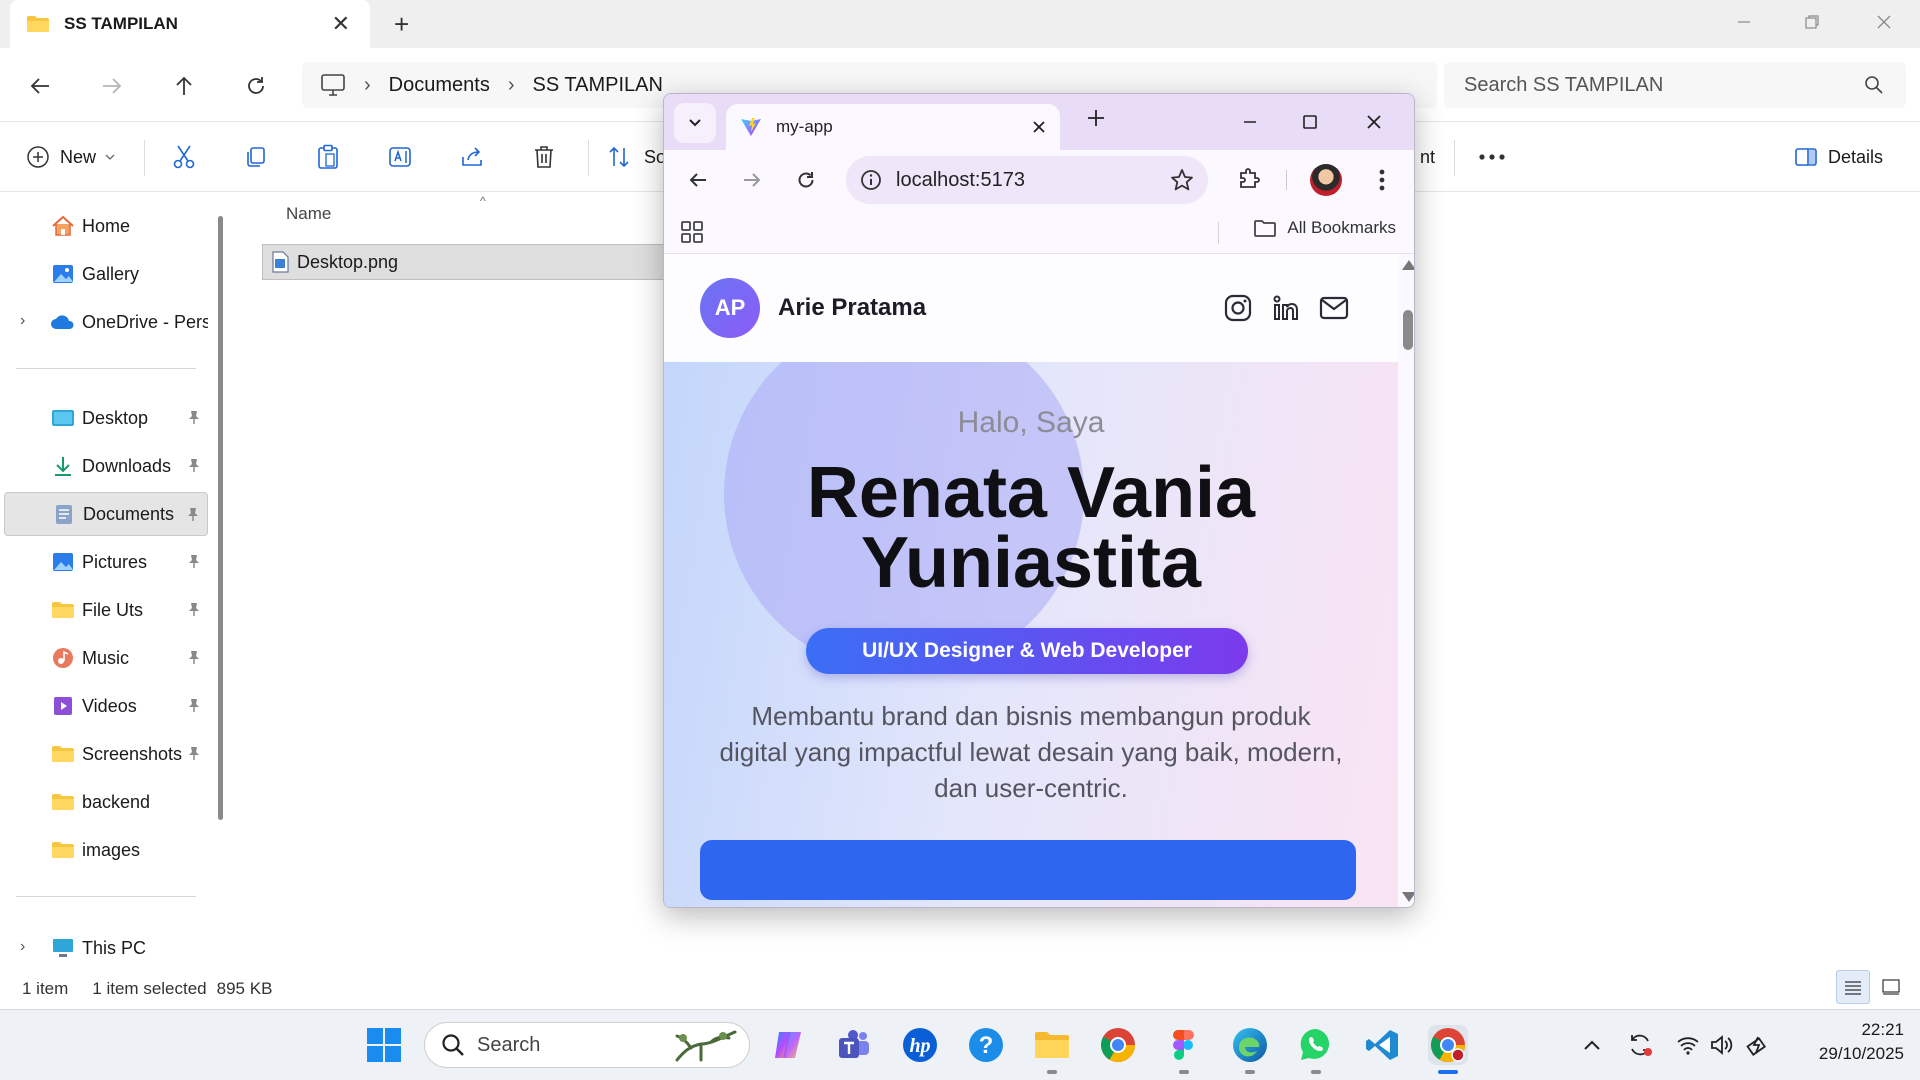 This screenshot has height=1080, width=1920. Describe the element at coordinates (184, 86) in the screenshot. I see `up-button` at that location.